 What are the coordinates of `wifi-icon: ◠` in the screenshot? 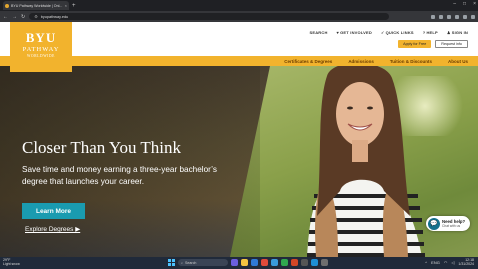 It's located at (446, 262).